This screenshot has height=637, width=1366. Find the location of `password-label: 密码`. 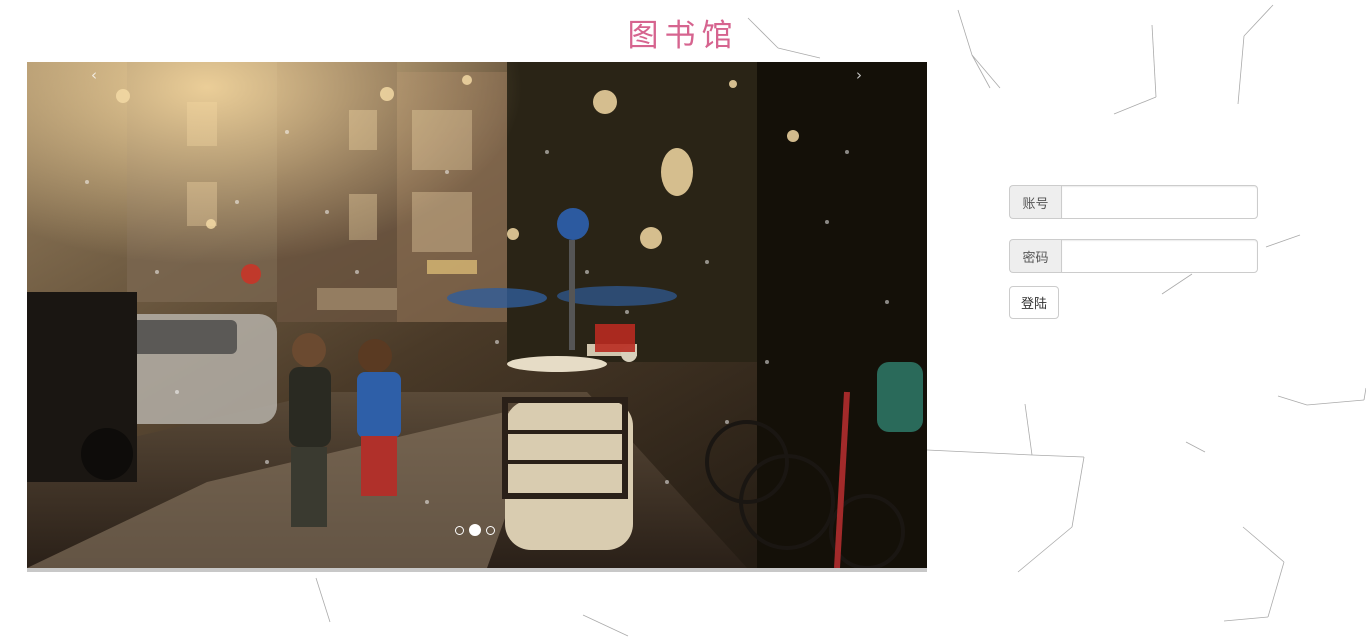

password-label: 密码 is located at coordinates (1035, 256).